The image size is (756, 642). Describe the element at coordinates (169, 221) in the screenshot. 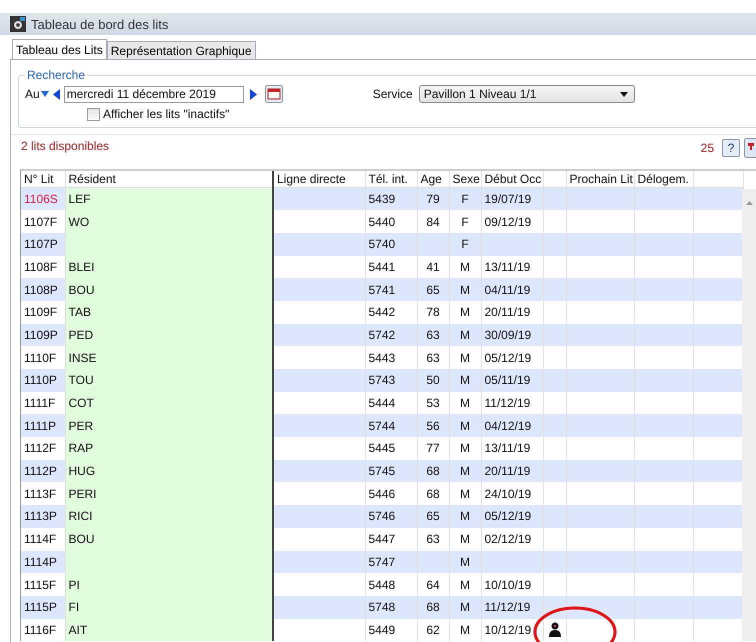

I see `table-cell: WO` at that location.